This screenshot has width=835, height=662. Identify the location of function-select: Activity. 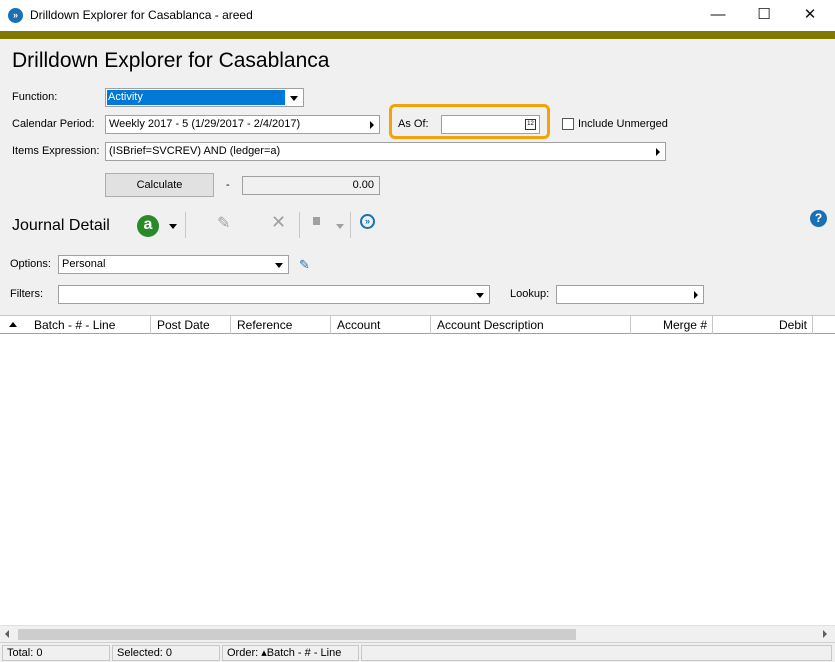
(204, 97).